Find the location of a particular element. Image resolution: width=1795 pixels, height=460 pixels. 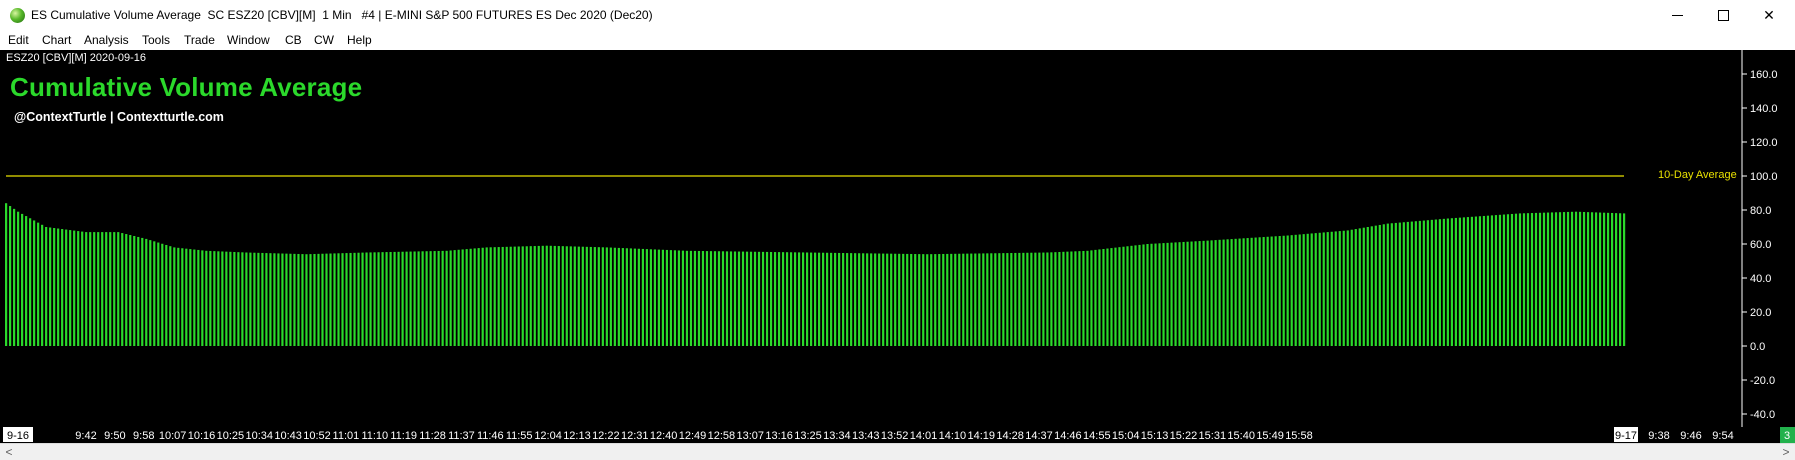

menu-edit: Edit is located at coordinates (18, 40).